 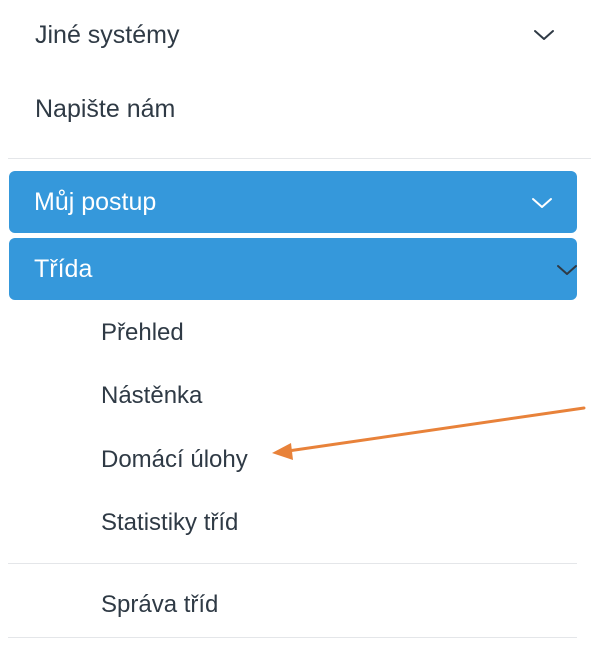 I want to click on menu-item-other-systems-label: Jiné systémy, so click(x=107, y=34).